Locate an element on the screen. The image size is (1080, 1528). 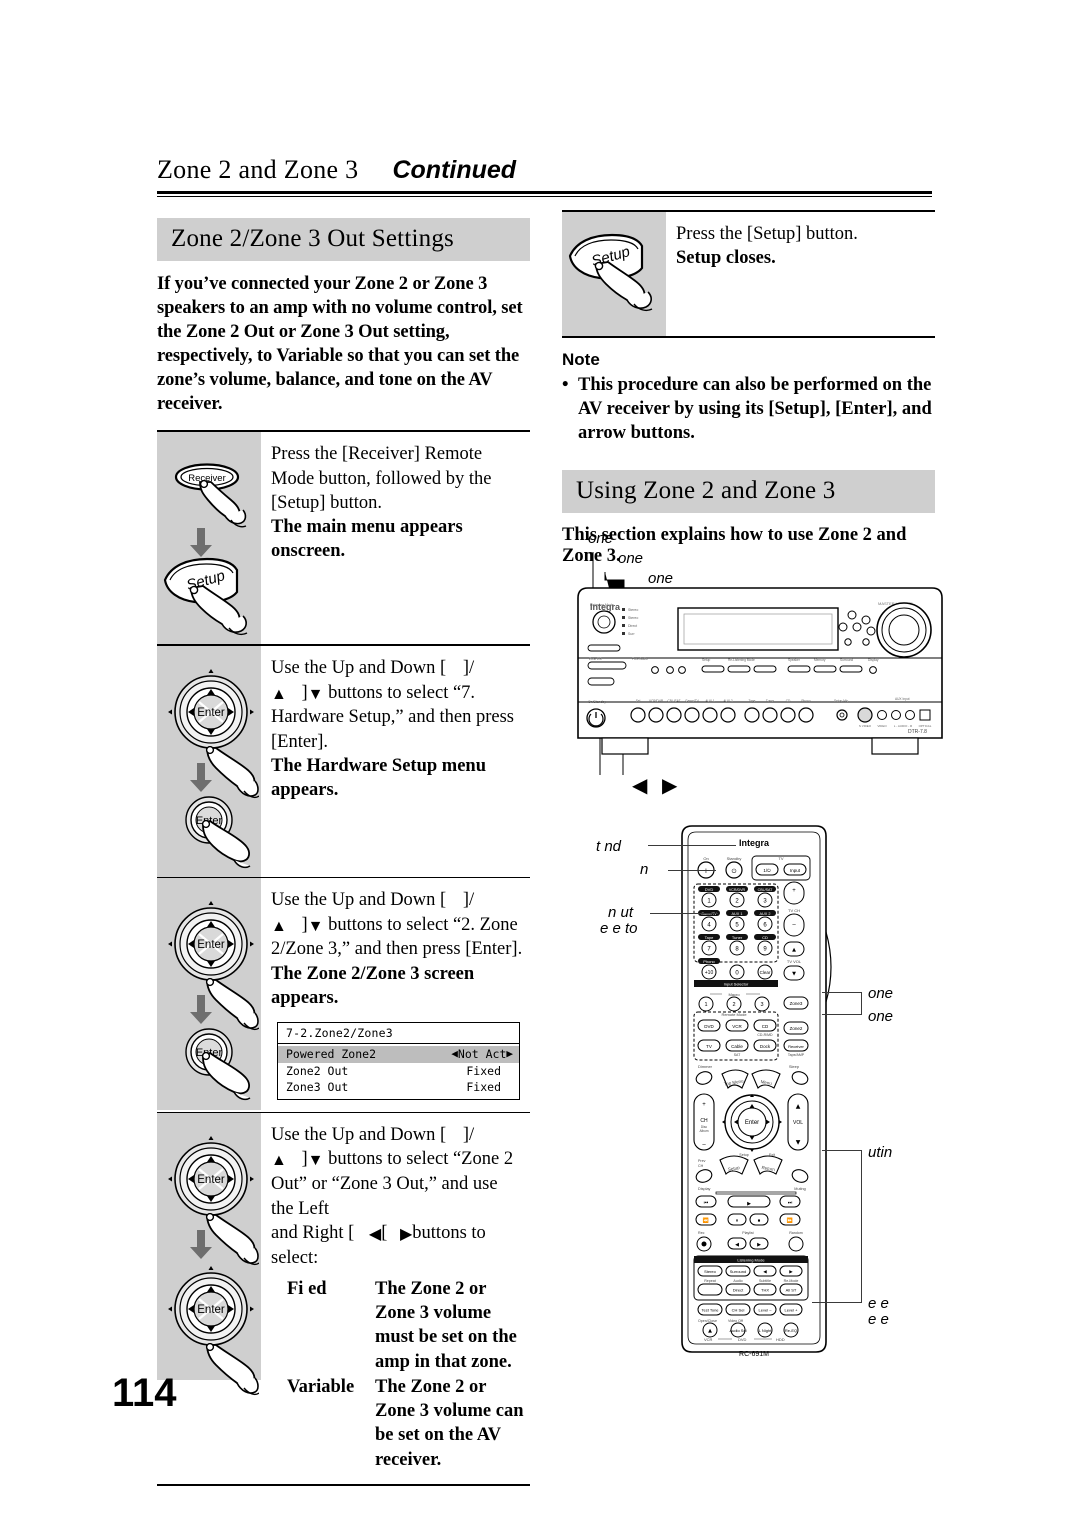
down-arrow-glyph: ▼ is located at coordinates (315, 926).